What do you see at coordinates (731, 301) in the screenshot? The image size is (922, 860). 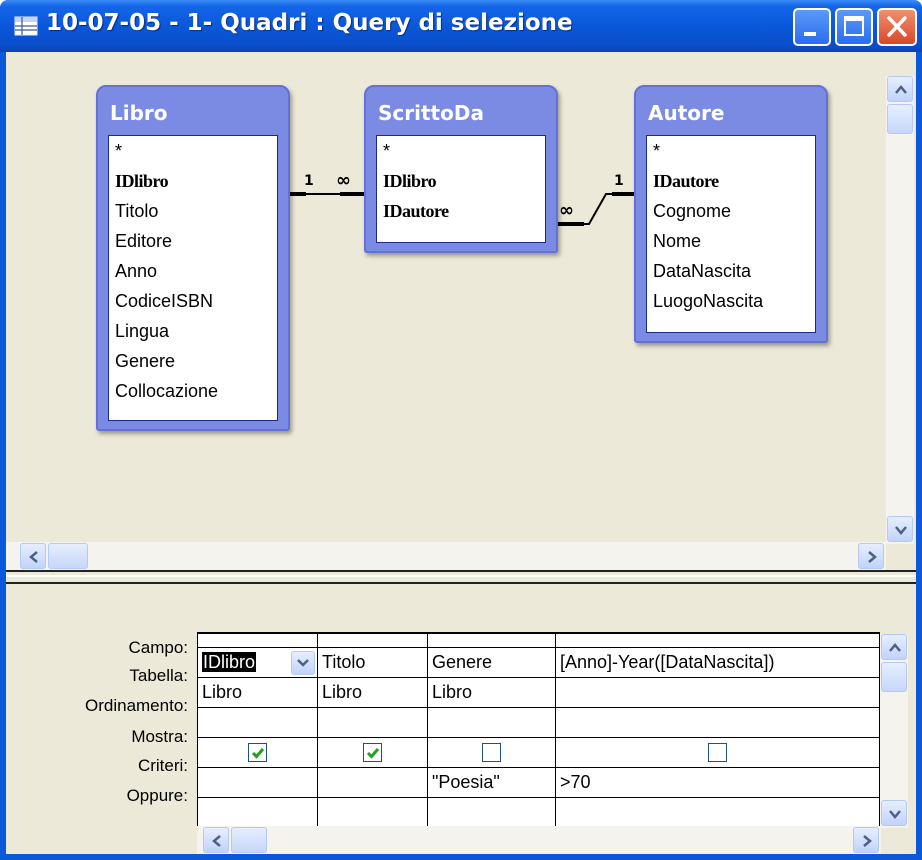 I see `field-item: LuogoNascita` at bounding box center [731, 301].